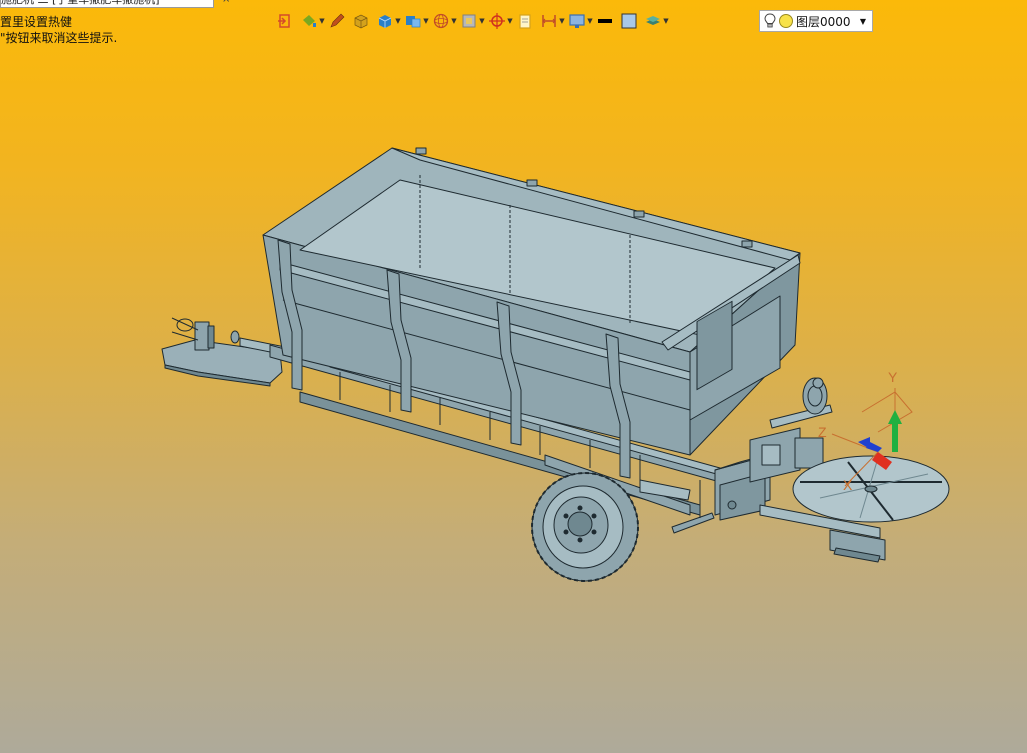 This screenshot has height=753, width=1027. I want to click on y-axis-label: Y, so click(893, 377).